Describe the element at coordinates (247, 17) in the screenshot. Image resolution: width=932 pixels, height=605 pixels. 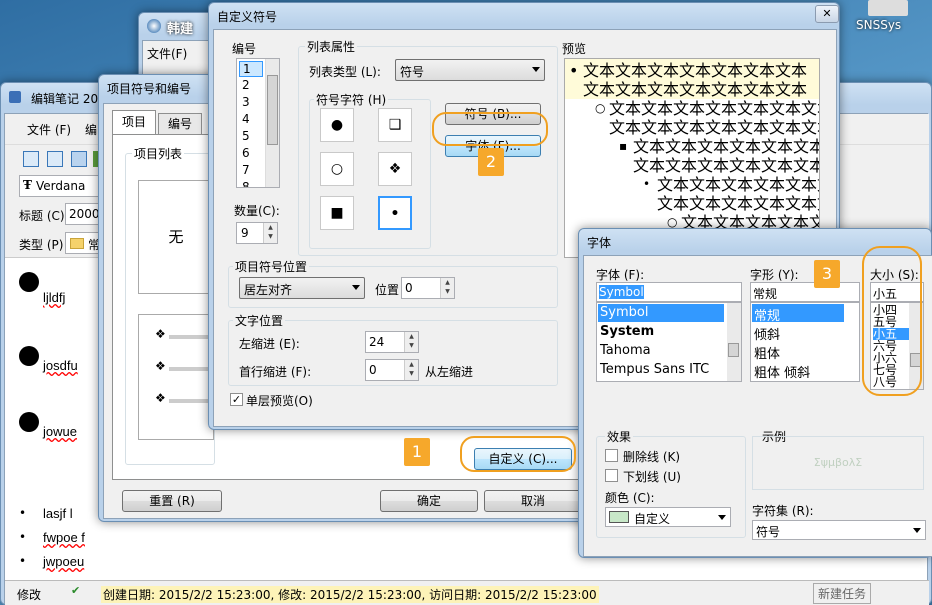
I see `custom-dialog-title: 自定义符号` at that location.